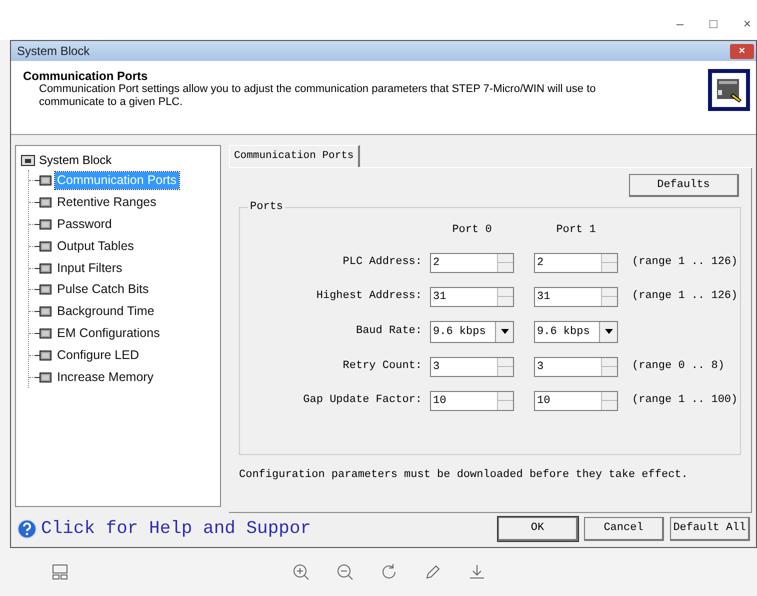 Image resolution: width=757 pixels, height=596 pixels. Describe the element at coordinates (103, 289) in the screenshot. I see `tree-item: Pulse Catch Bits` at that location.